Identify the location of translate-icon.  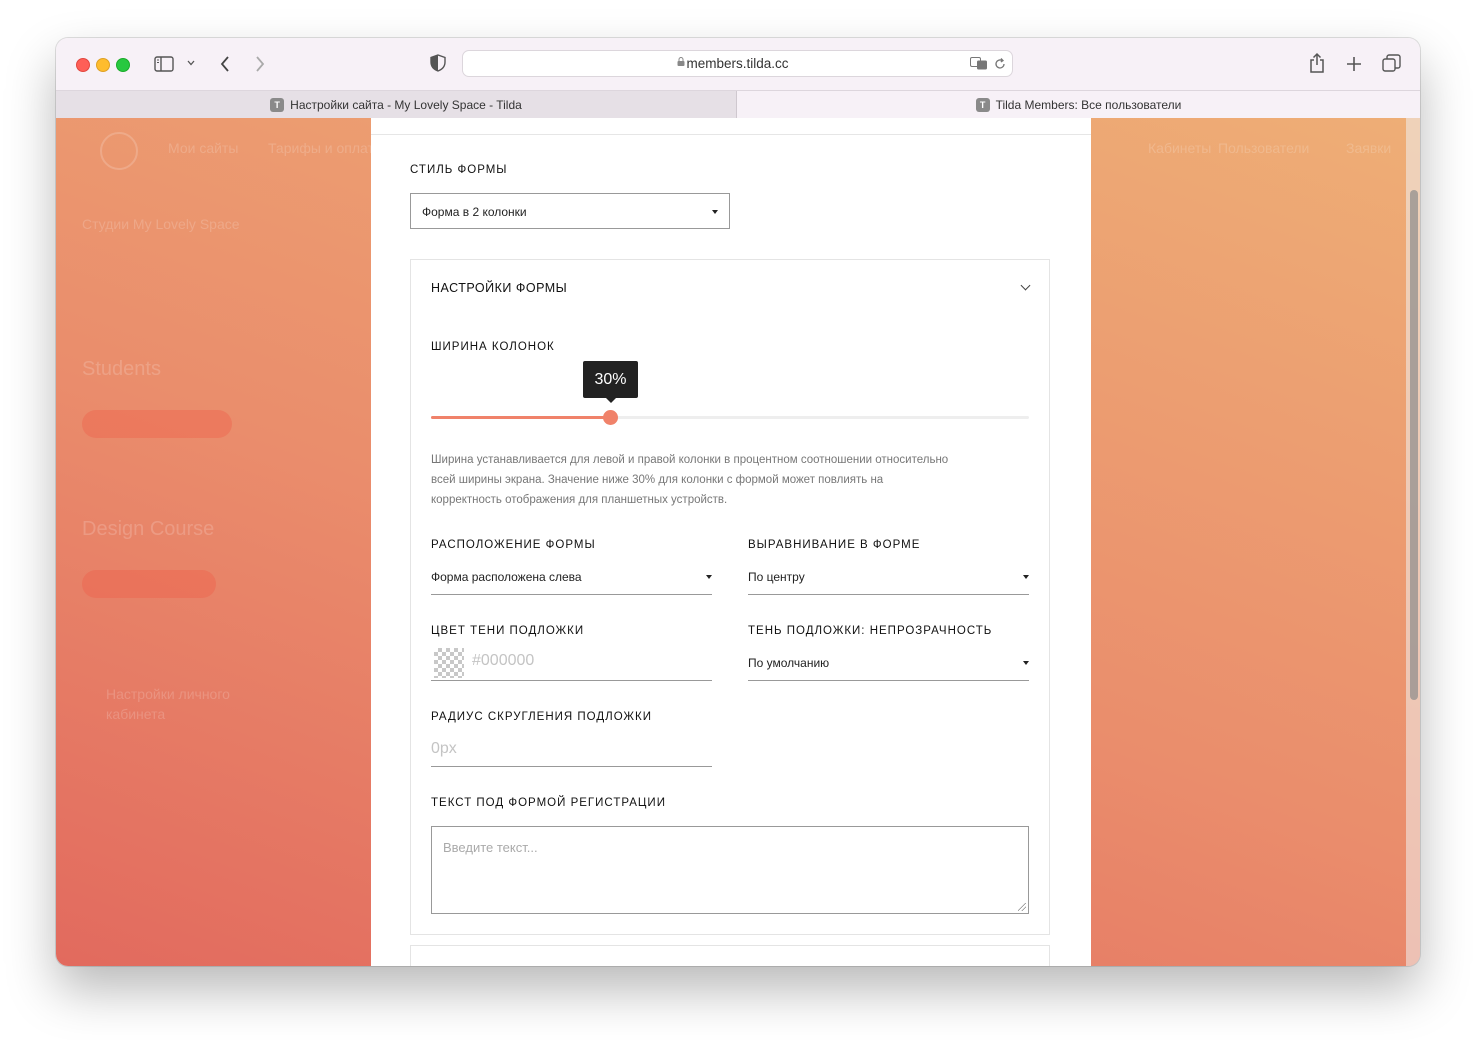
(979, 63).